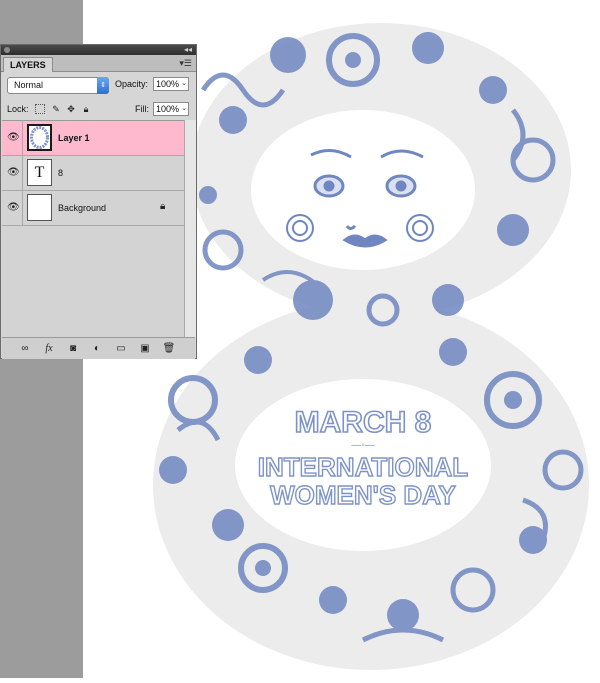 The width and height of the screenshot is (600, 683). Describe the element at coordinates (49, 349) in the screenshot. I see `fx-icon: fx` at that location.